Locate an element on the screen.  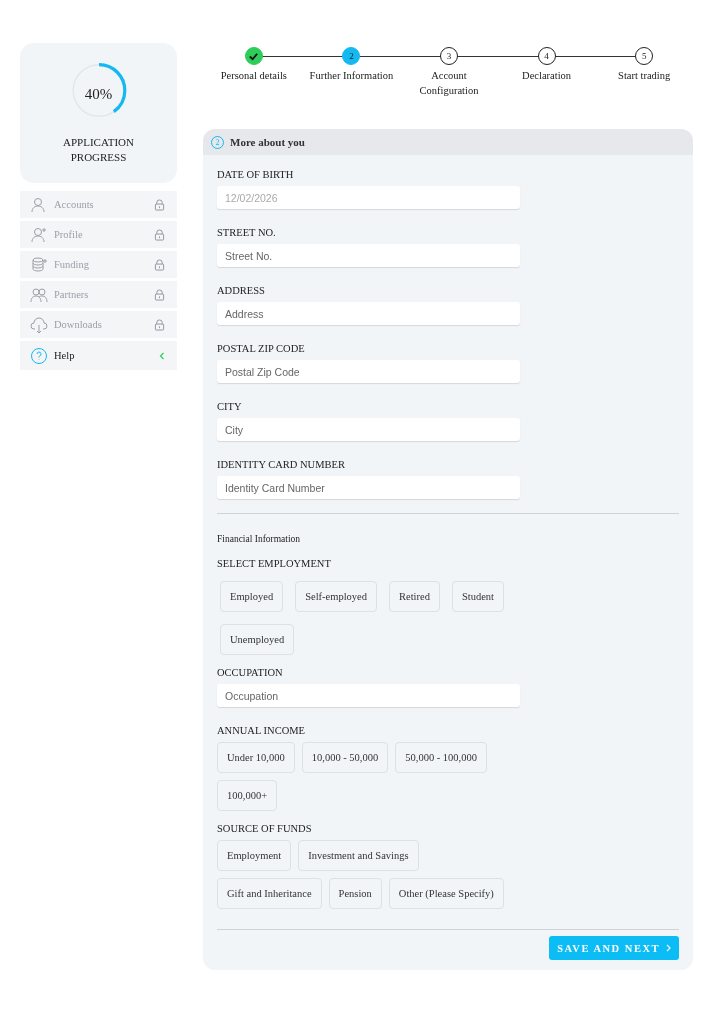
check-icon is located at coordinates (254, 56).